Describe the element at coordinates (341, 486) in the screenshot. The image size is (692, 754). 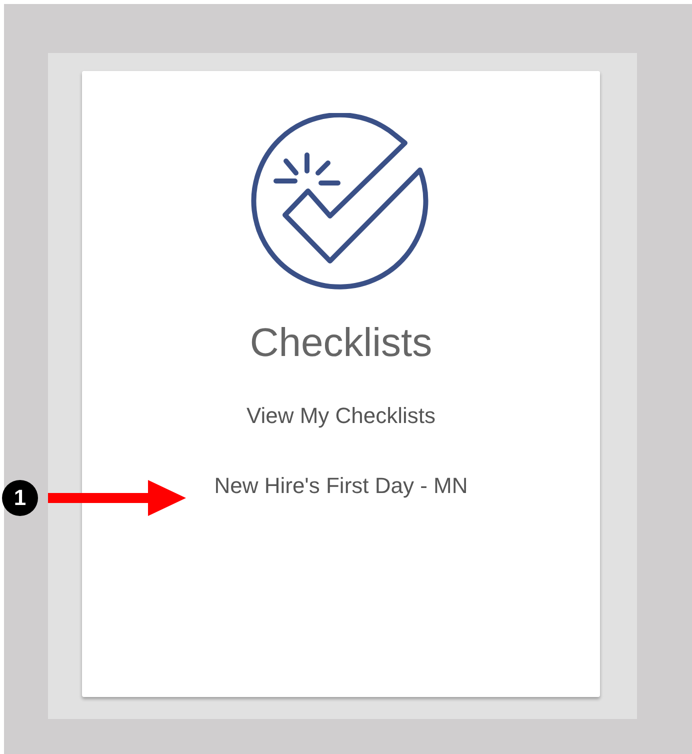
I see `checklist-link: New Hire's First Day - MN` at that location.